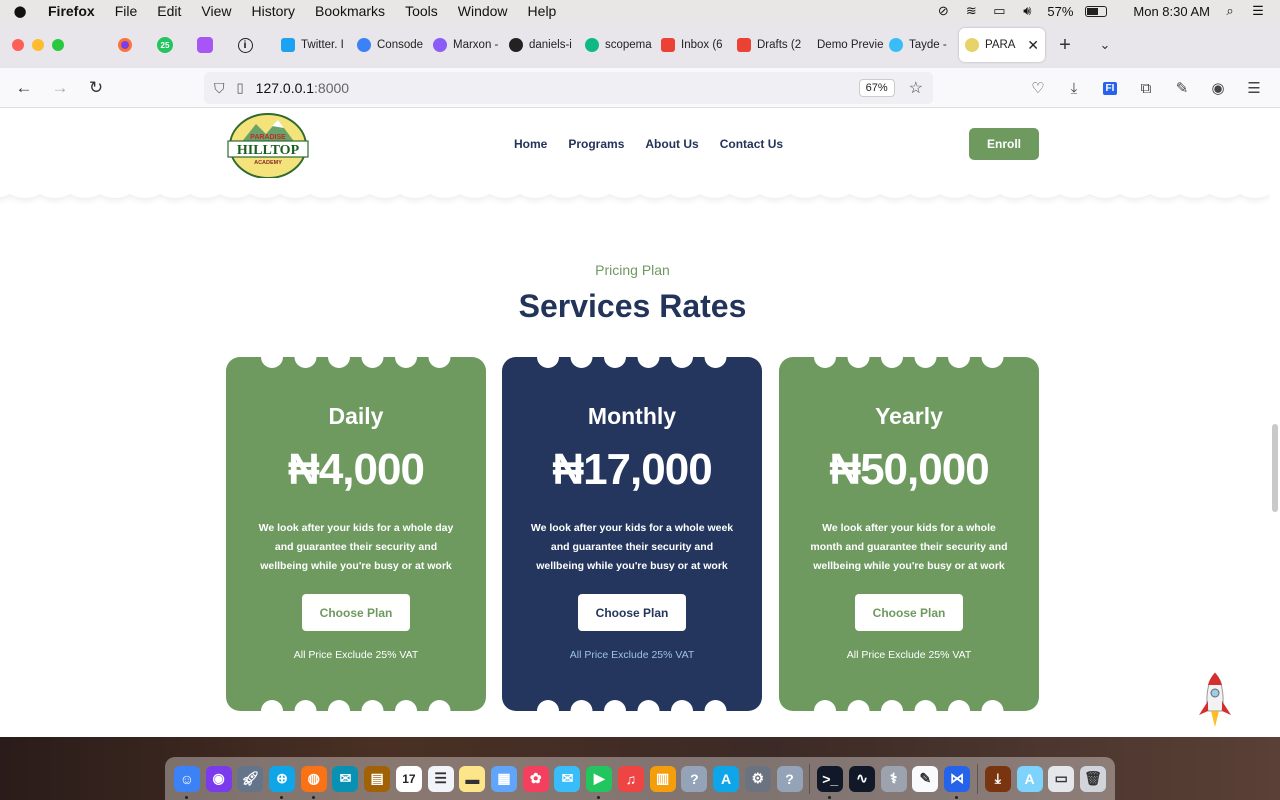 The height and width of the screenshot is (800, 1280). What do you see at coordinates (126, 11) in the screenshot?
I see `menu-file: File` at bounding box center [126, 11].